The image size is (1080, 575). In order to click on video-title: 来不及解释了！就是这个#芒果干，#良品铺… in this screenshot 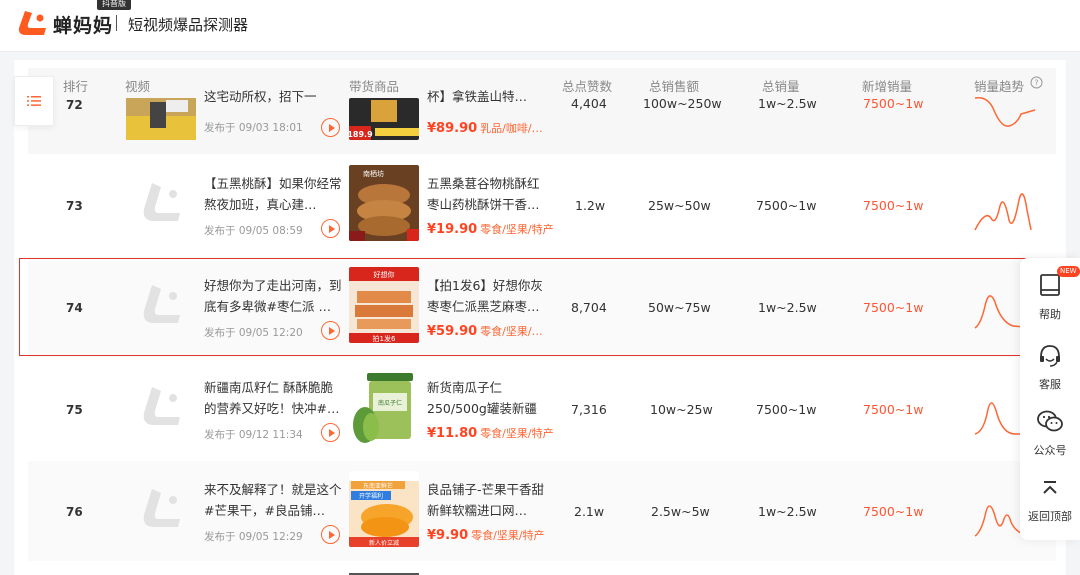, I will do `click(274, 500)`.